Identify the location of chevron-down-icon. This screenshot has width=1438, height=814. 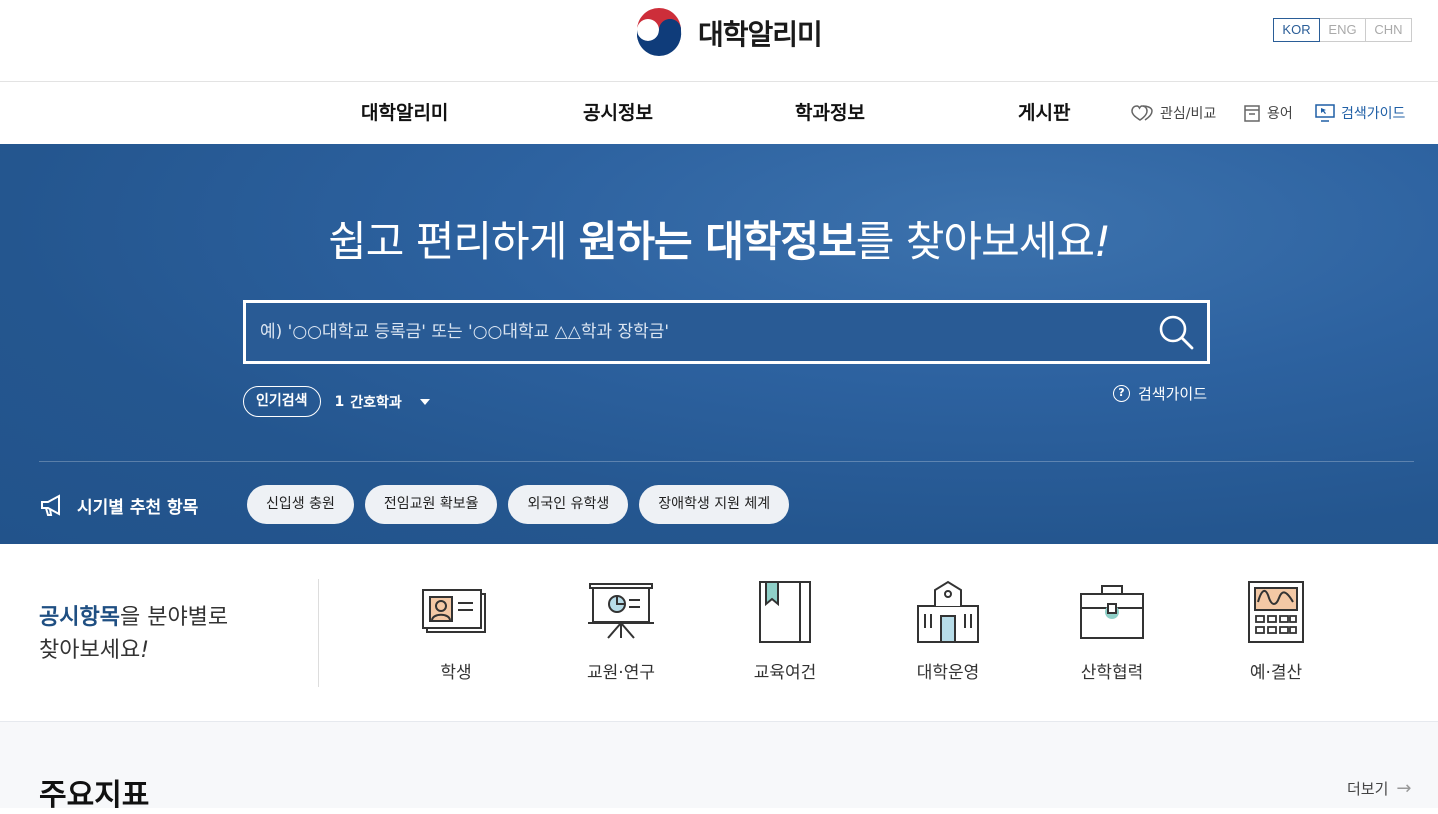
(424, 401).